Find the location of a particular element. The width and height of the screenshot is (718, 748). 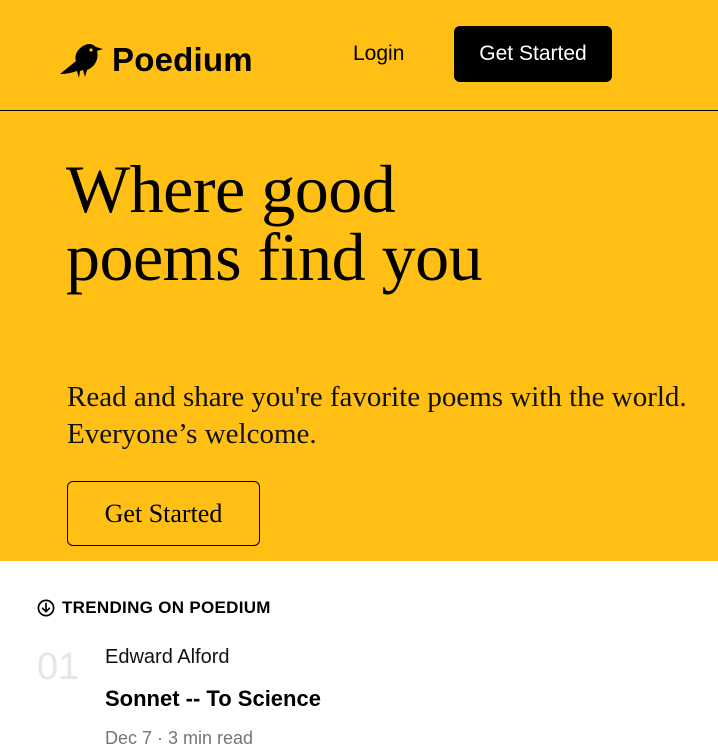

trending-header: TRENDING ON POEDIUM is located at coordinates (154, 608).